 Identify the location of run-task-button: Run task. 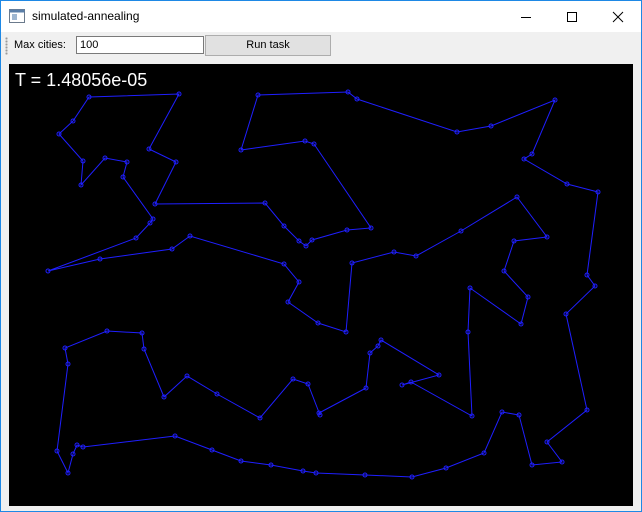
(268, 45).